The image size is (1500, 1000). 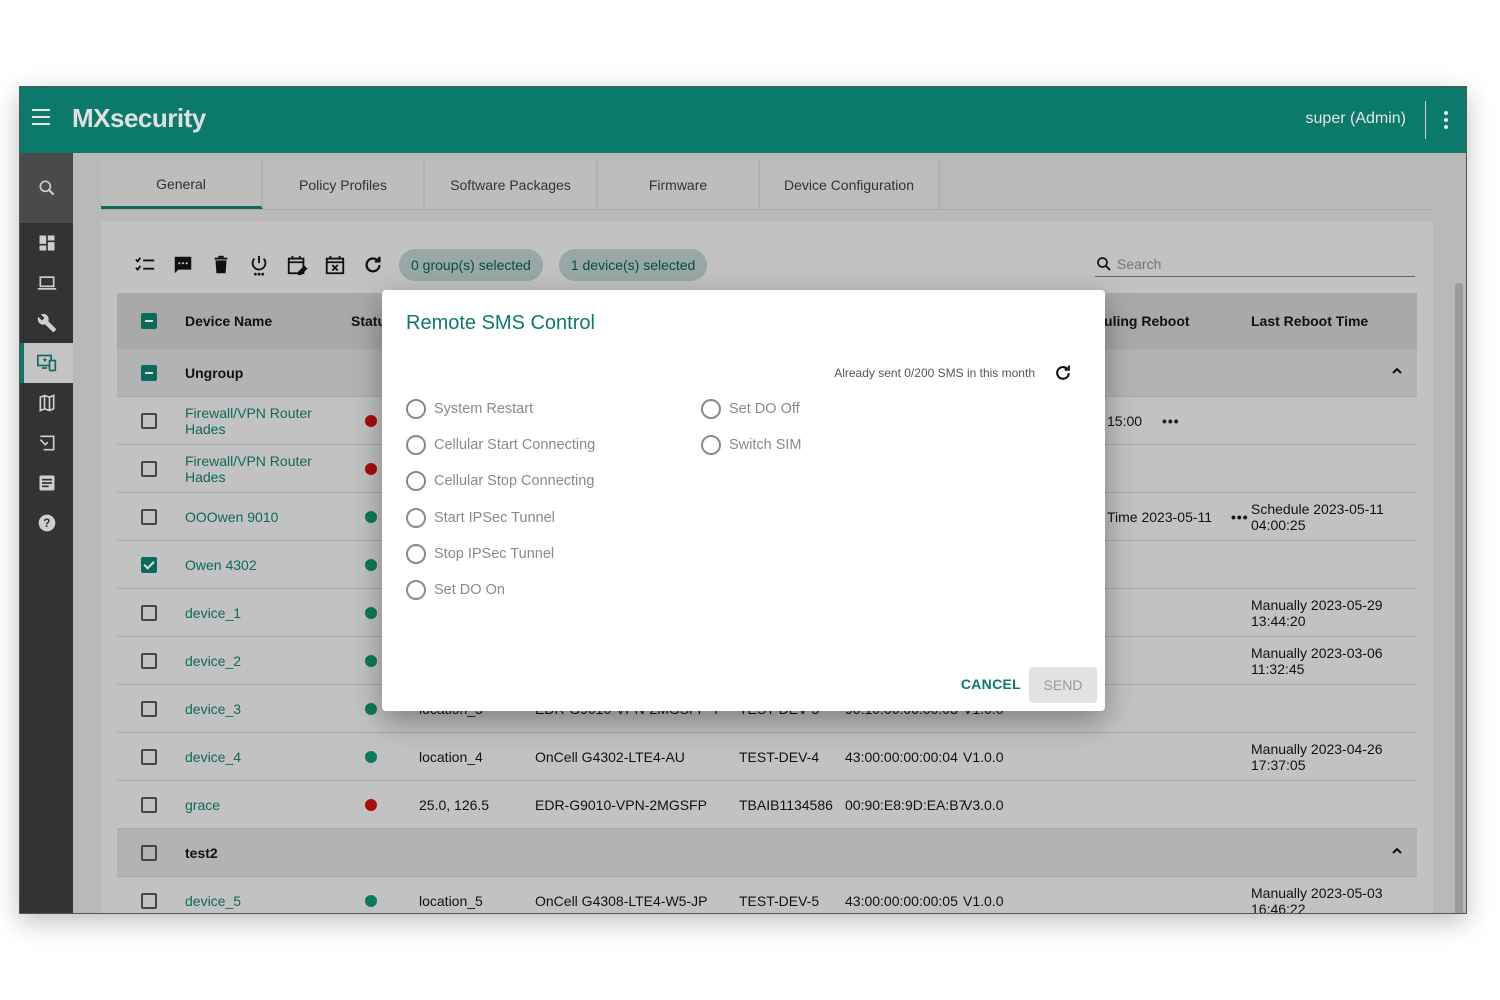 What do you see at coordinates (514, 481) in the screenshot?
I see `radio-label: Cellular Stop Connecting` at bounding box center [514, 481].